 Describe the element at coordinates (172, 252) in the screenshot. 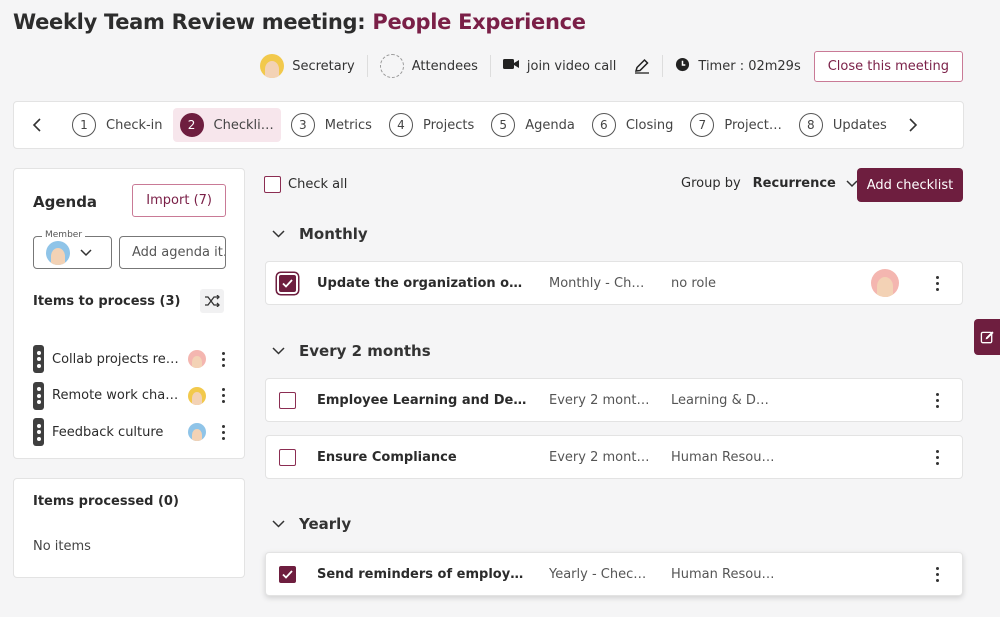

I see `add-agenda-input` at that location.